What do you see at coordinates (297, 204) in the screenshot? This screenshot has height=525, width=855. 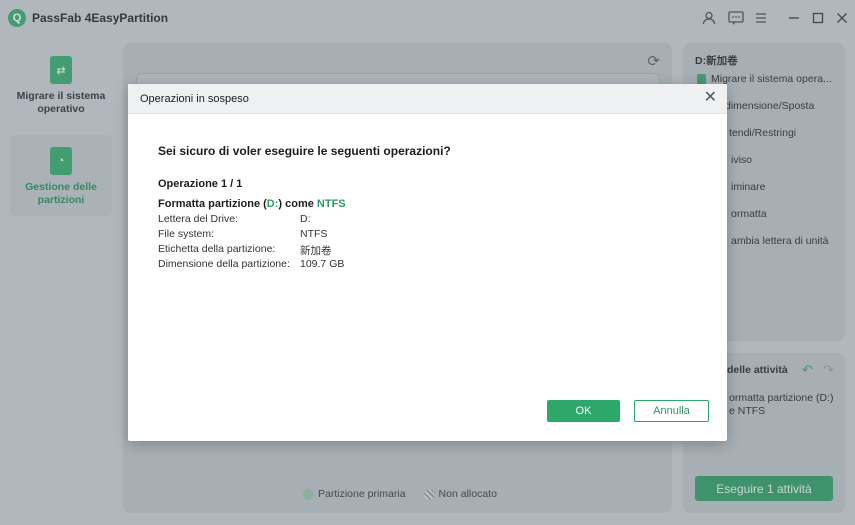 I see `summary-mid: ) come` at bounding box center [297, 204].